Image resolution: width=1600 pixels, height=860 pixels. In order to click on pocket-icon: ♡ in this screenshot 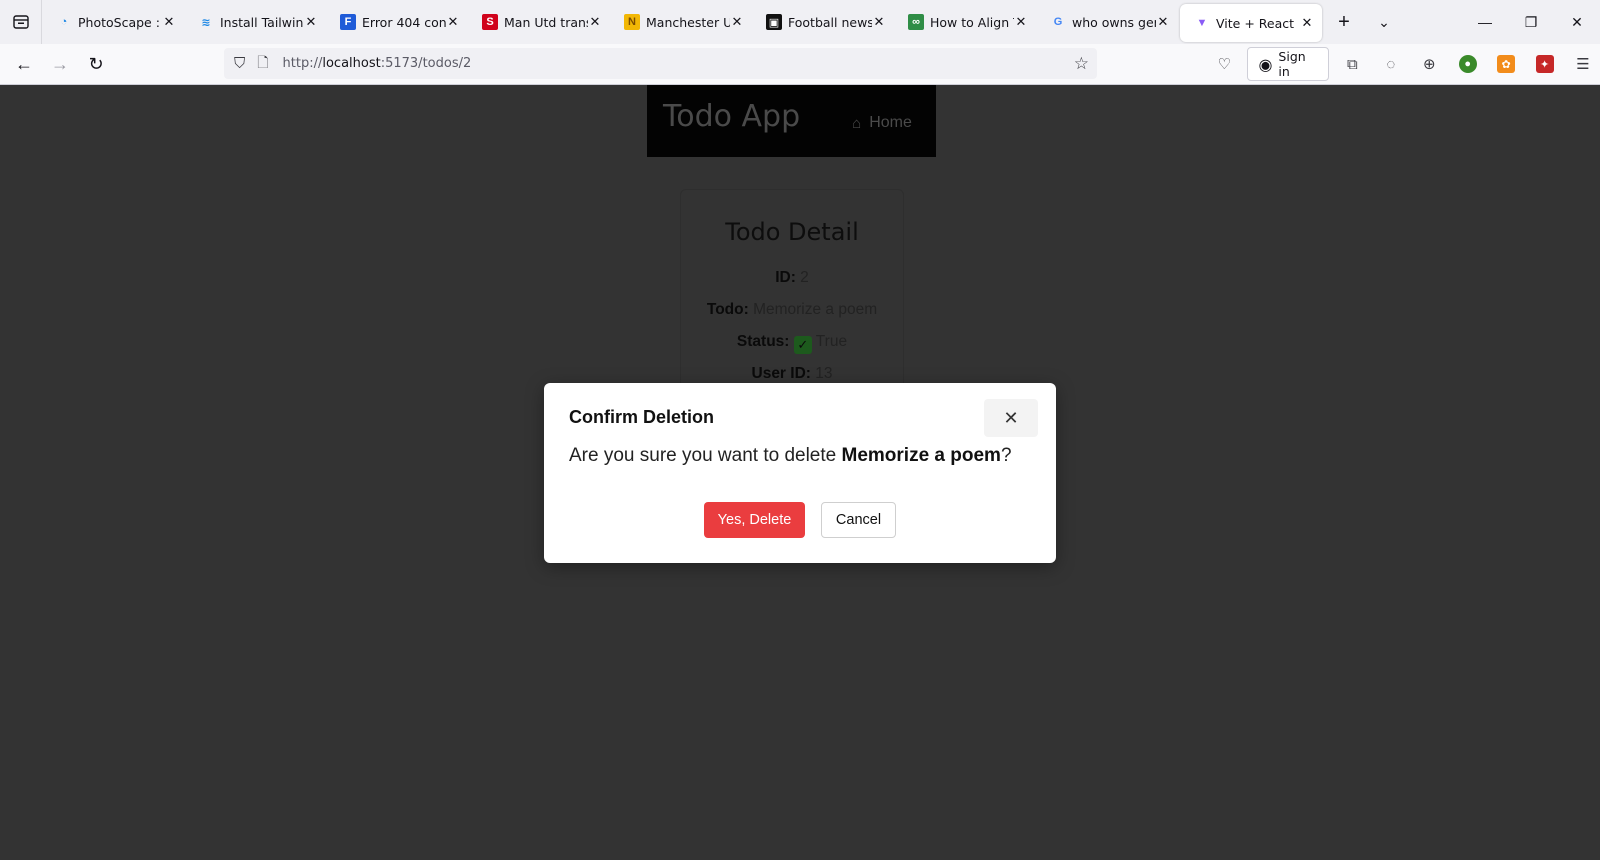, I will do `click(1224, 64)`.